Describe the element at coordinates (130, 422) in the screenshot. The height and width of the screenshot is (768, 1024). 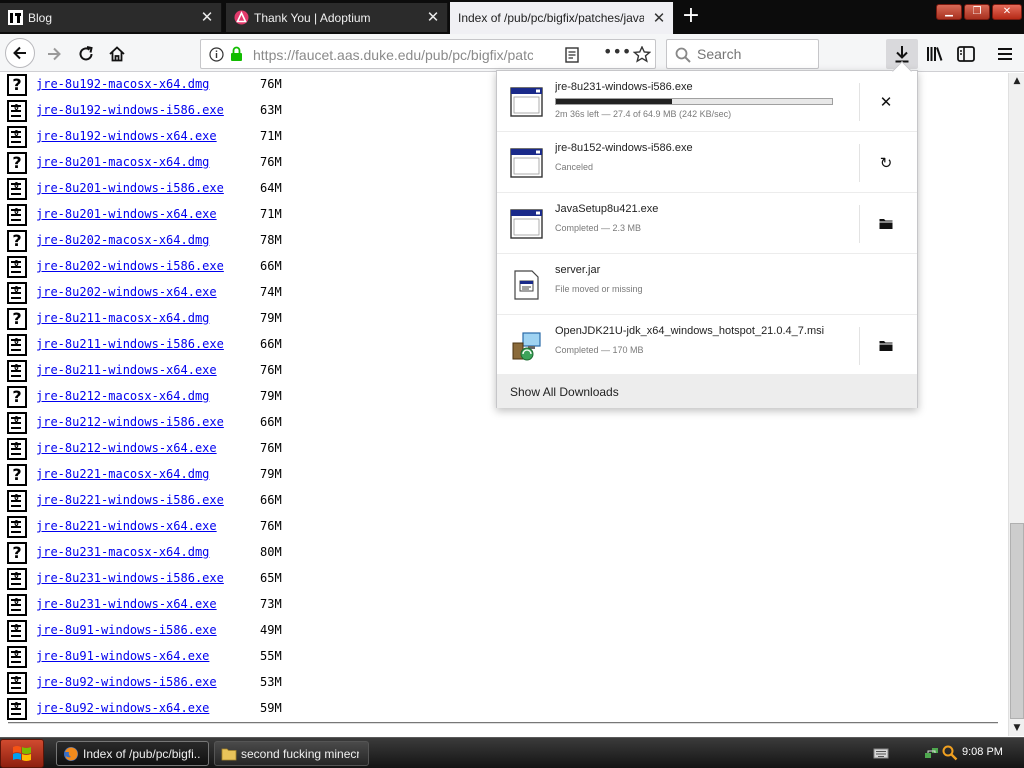
I see `file-link: jre-8u212-windows-i586.exe` at that location.